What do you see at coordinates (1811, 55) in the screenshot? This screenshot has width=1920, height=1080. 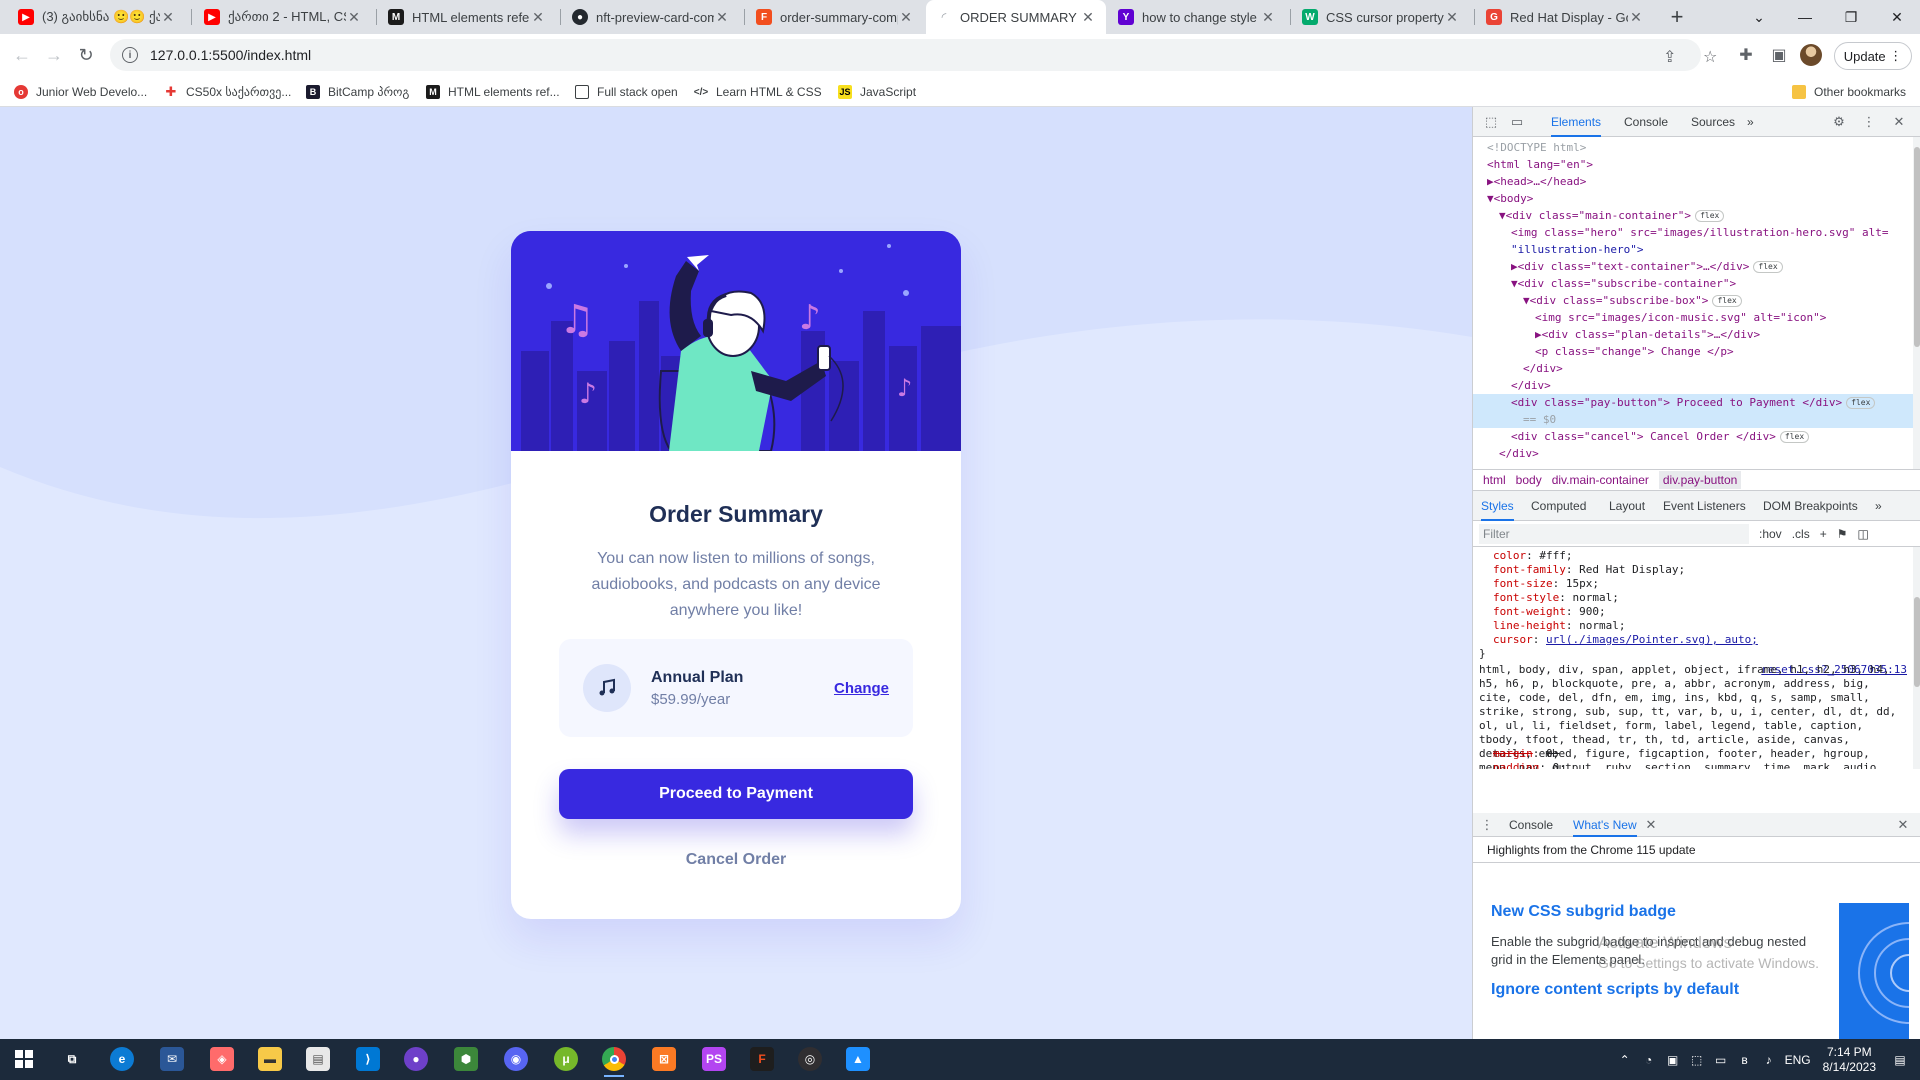 I see `profile-avatar` at bounding box center [1811, 55].